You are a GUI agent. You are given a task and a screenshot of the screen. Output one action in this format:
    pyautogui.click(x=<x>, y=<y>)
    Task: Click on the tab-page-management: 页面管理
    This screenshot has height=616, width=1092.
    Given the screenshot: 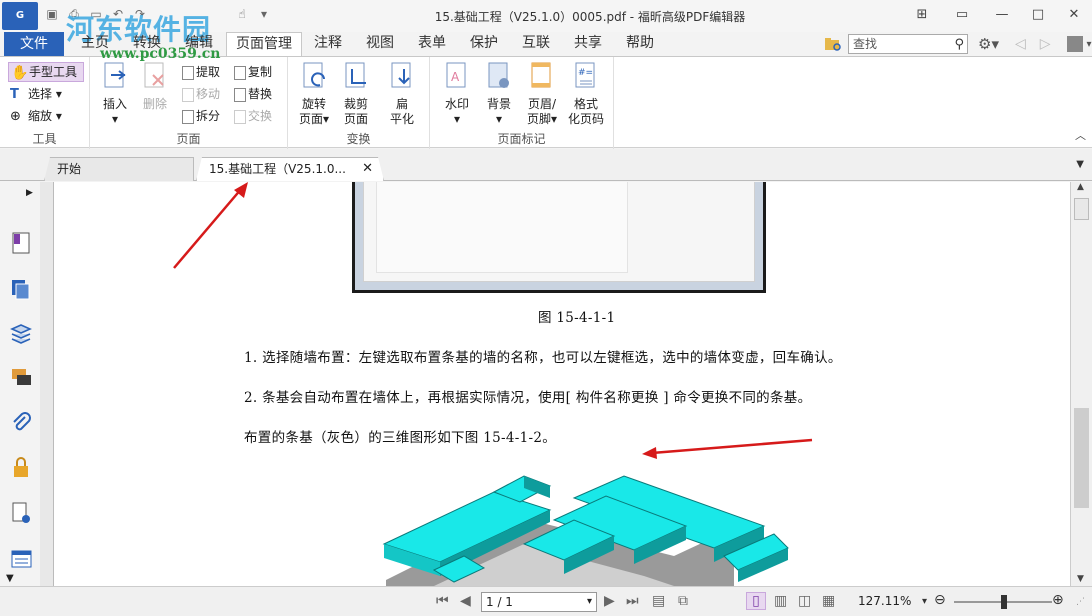 What is the action you would take?
    pyautogui.click(x=264, y=44)
    